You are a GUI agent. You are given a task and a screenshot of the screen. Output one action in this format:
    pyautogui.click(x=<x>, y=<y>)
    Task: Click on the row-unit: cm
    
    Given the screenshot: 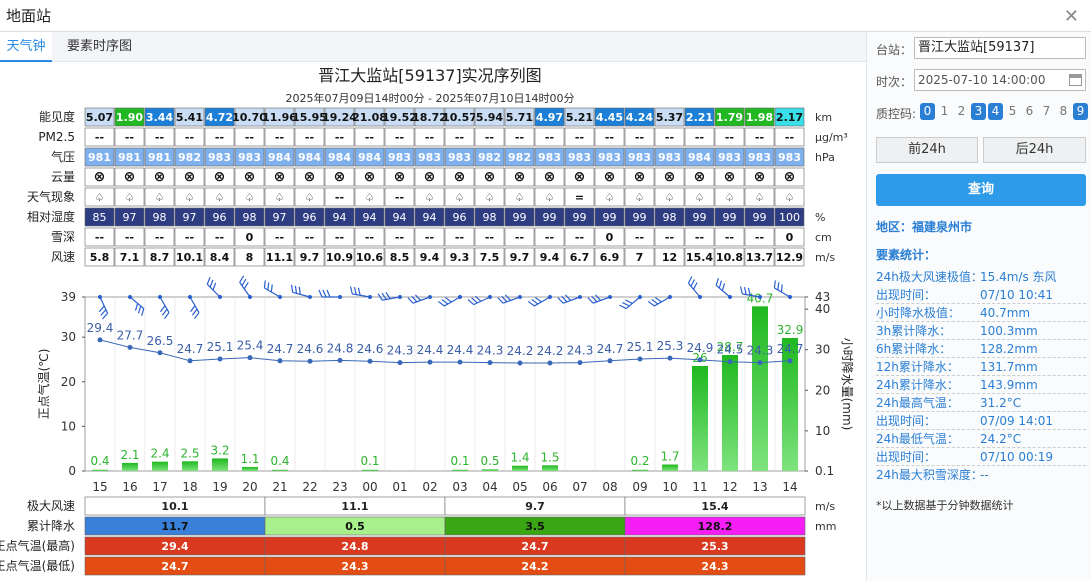 What is the action you would take?
    pyautogui.click(x=823, y=237)
    